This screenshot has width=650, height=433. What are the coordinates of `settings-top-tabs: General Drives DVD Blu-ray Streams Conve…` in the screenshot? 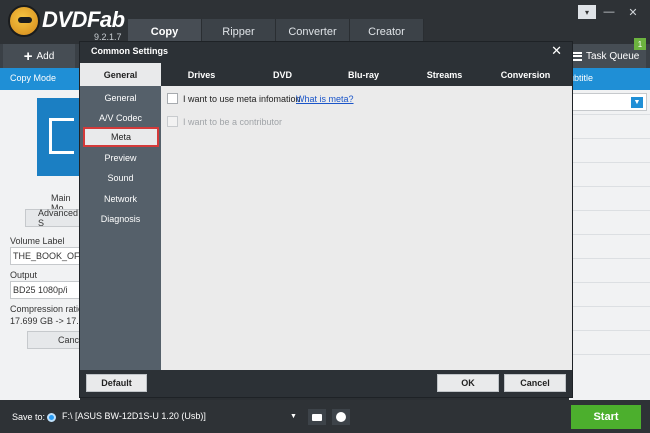 It's located at (326, 74).